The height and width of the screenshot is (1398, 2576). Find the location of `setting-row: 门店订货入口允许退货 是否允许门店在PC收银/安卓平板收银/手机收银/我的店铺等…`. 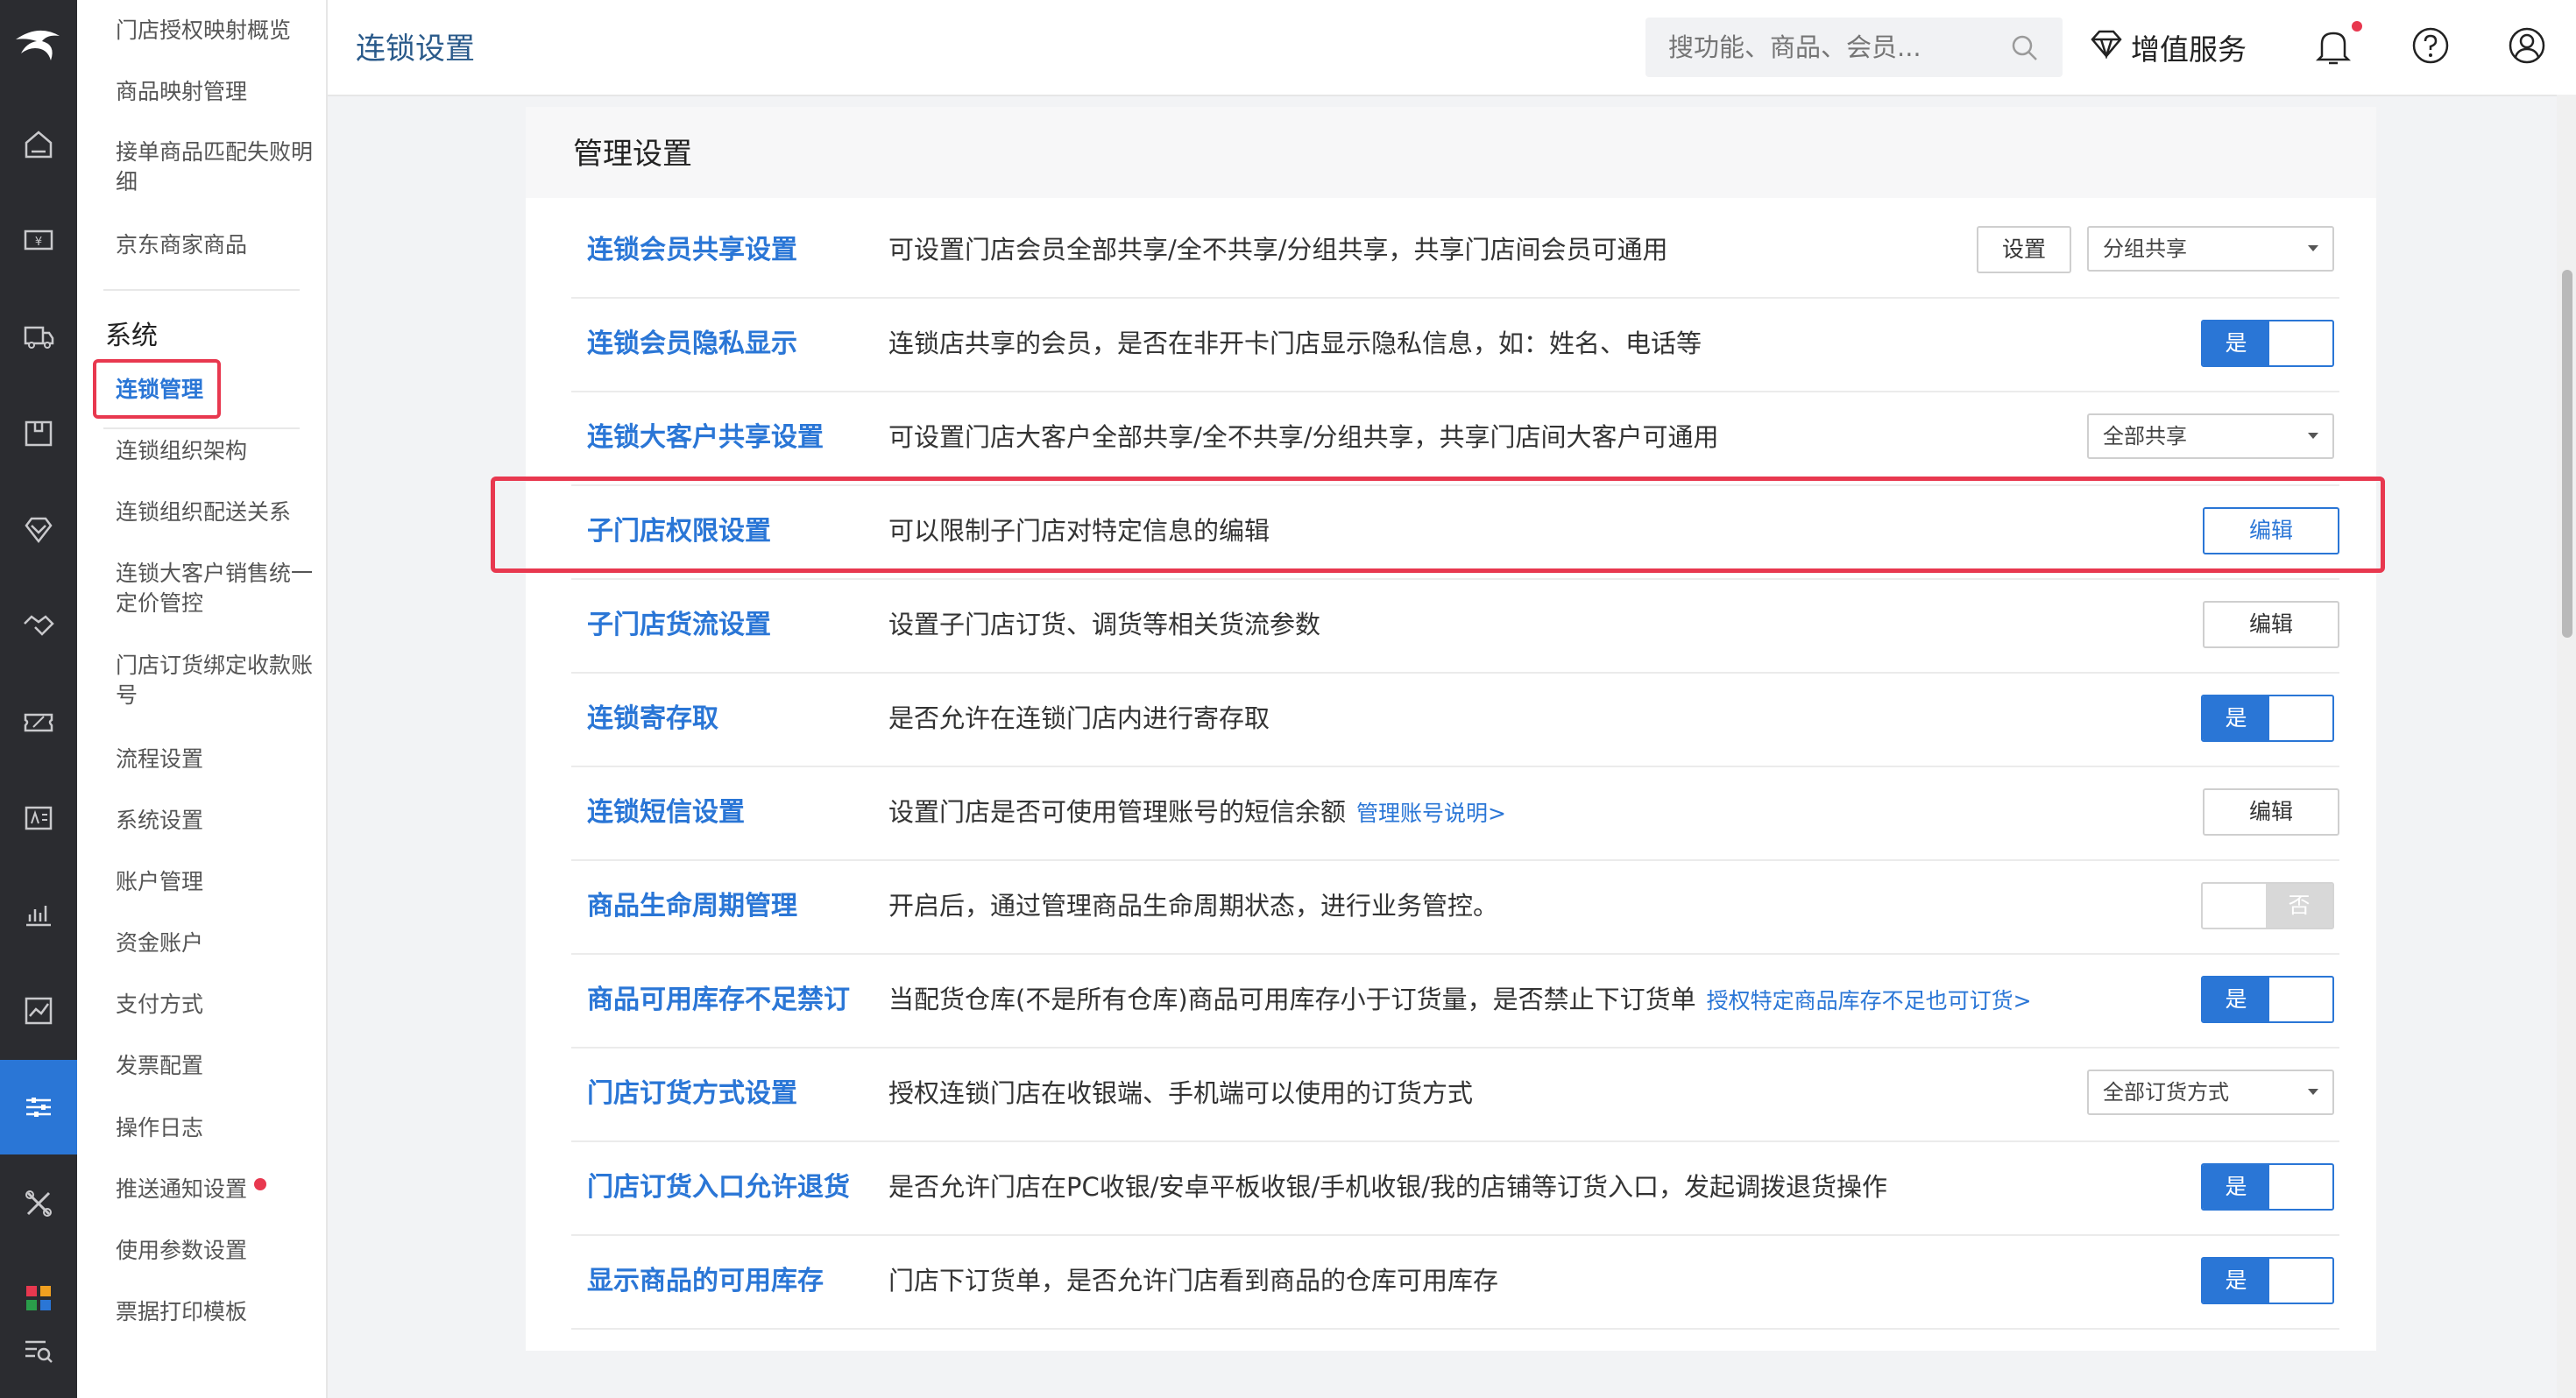

setting-row: 门店订货入口允许退货 是否允许门店在PC收银/安卓平板收银/手机收银/我的店铺等… is located at coordinates (1455, 1188).